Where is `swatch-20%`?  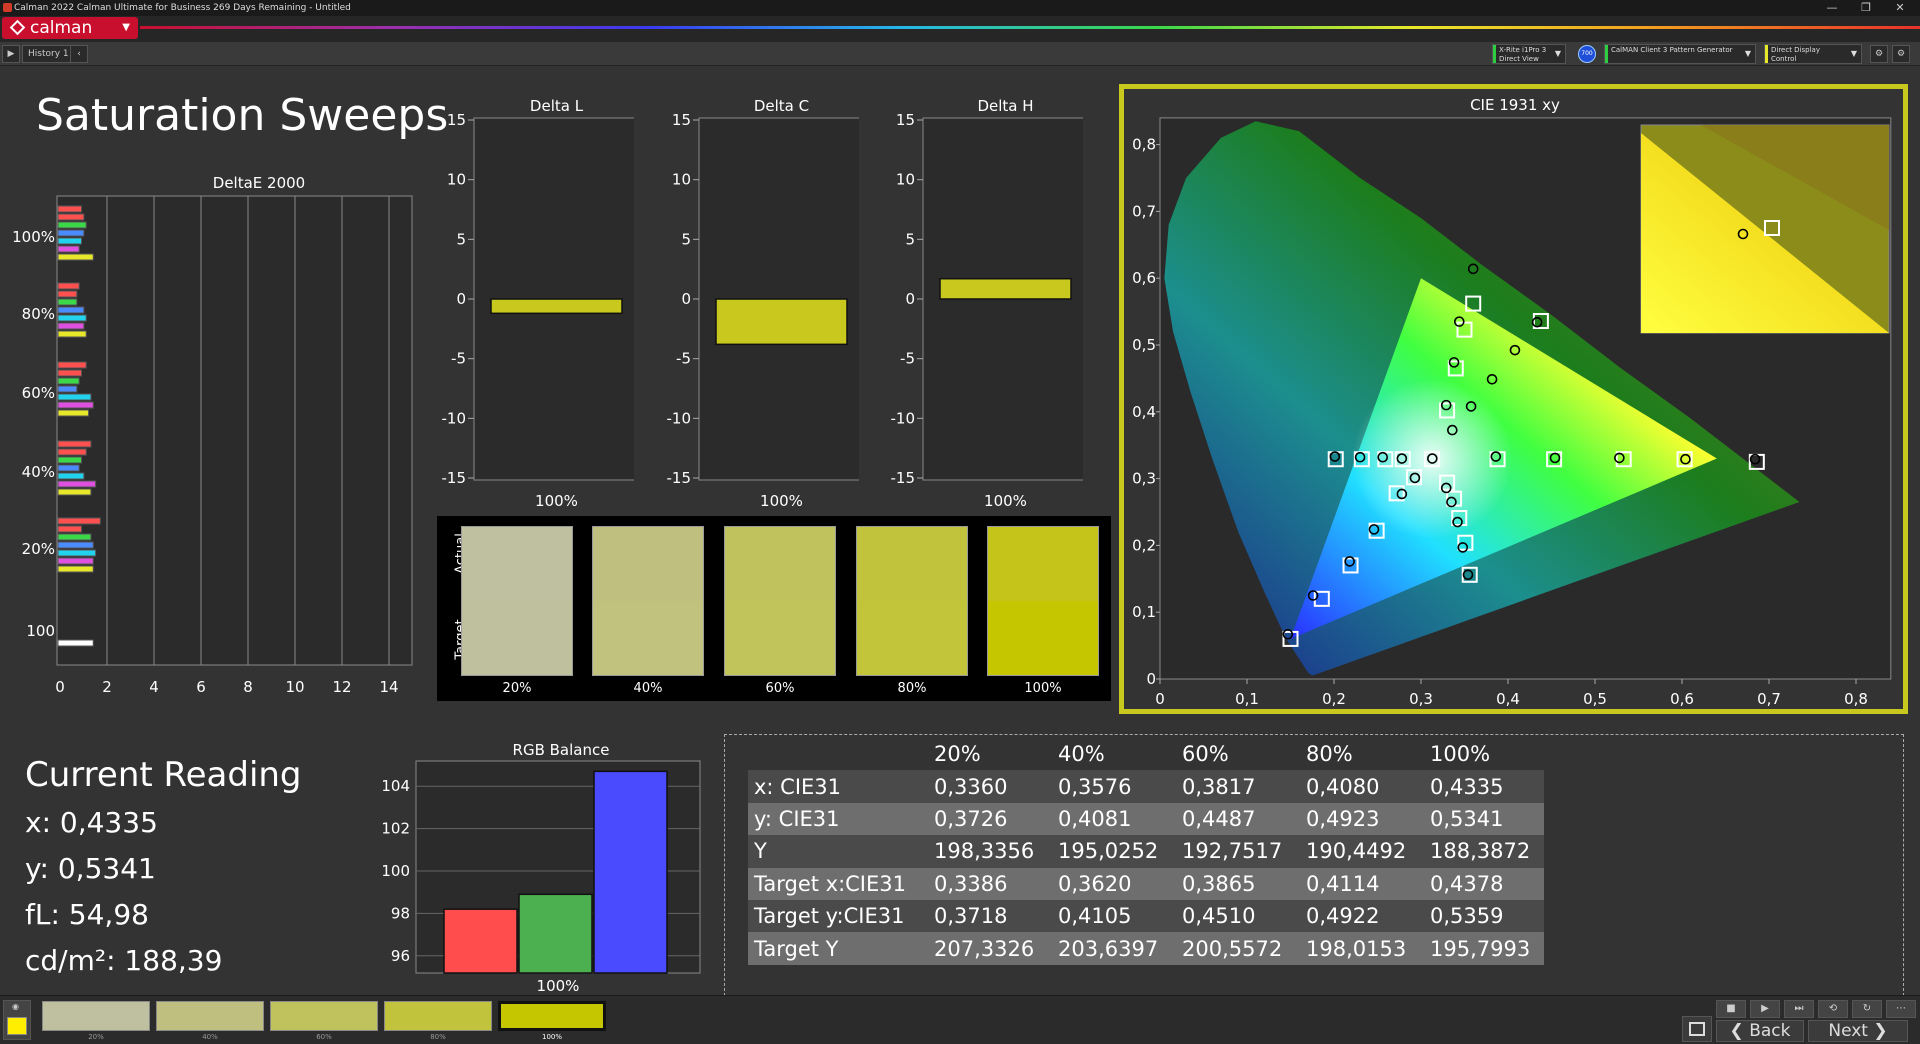
swatch-20% is located at coordinates (517, 601).